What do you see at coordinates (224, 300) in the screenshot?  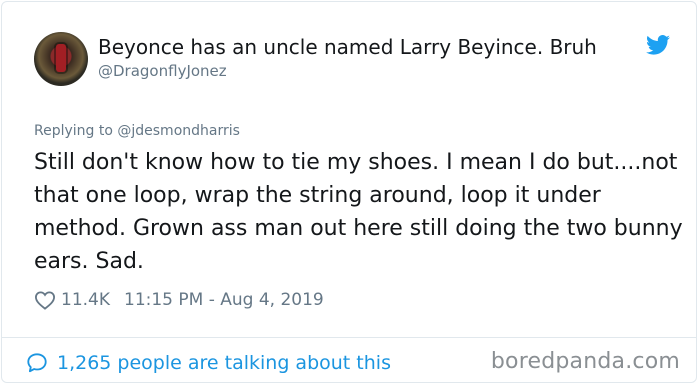 I see `timestamp: 11:15 PM - Aug 4, 2019` at bounding box center [224, 300].